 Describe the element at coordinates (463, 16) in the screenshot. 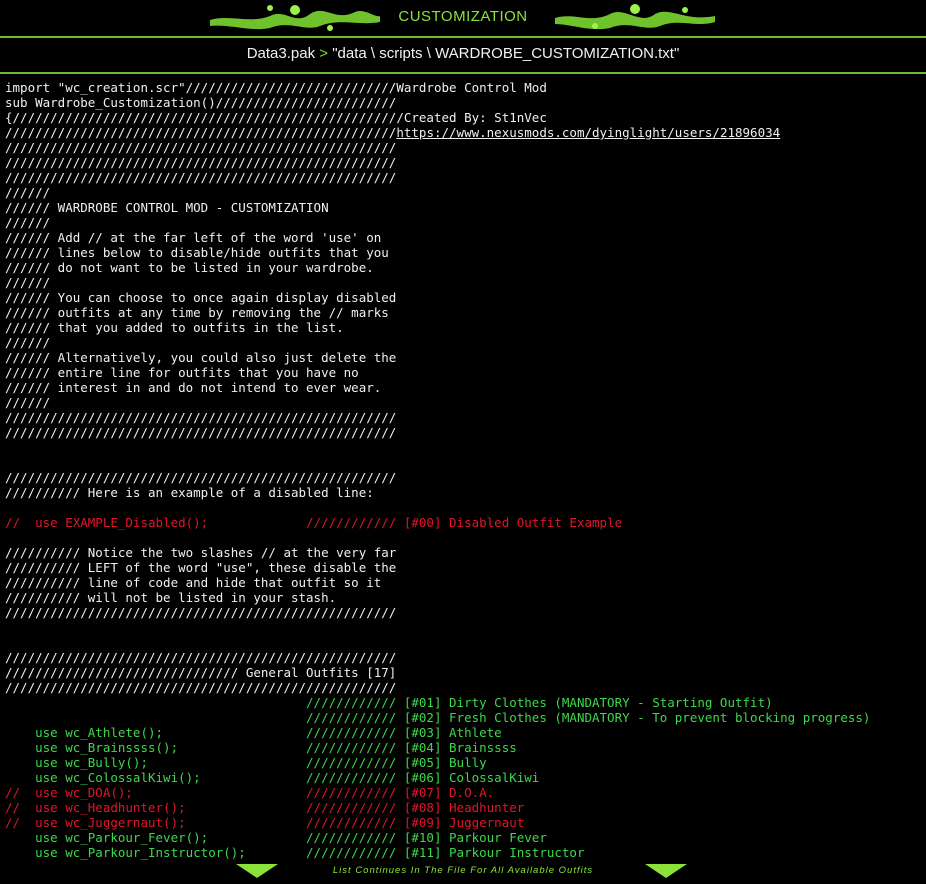

I see `banner-title: CUSTOMIZATION` at that location.